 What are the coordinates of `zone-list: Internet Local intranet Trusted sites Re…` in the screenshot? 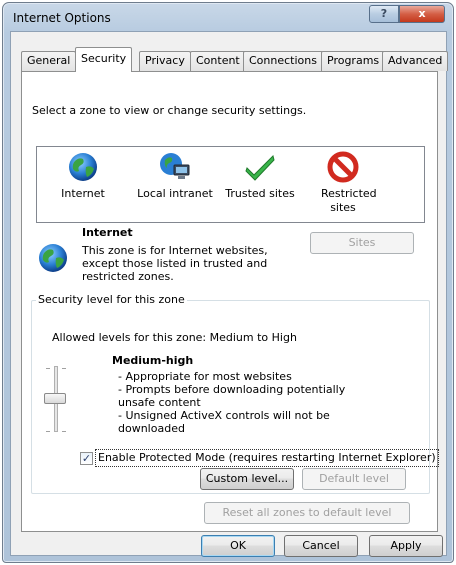 It's located at (230, 184).